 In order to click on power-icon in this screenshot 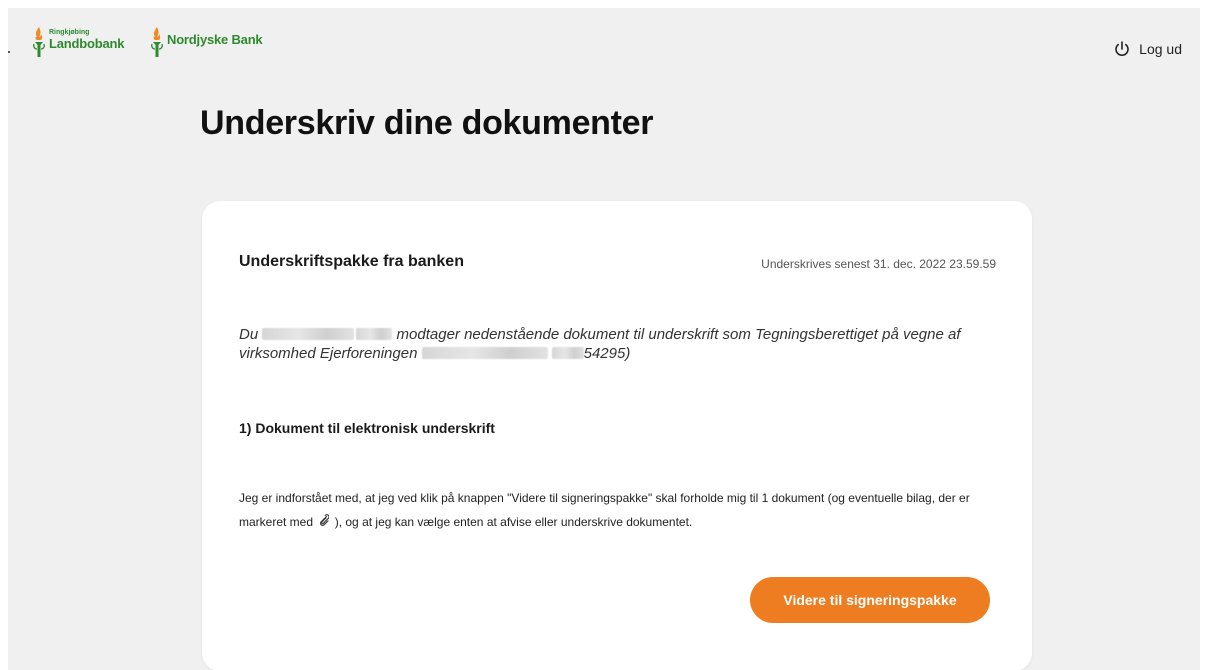, I will do `click(1122, 48)`.